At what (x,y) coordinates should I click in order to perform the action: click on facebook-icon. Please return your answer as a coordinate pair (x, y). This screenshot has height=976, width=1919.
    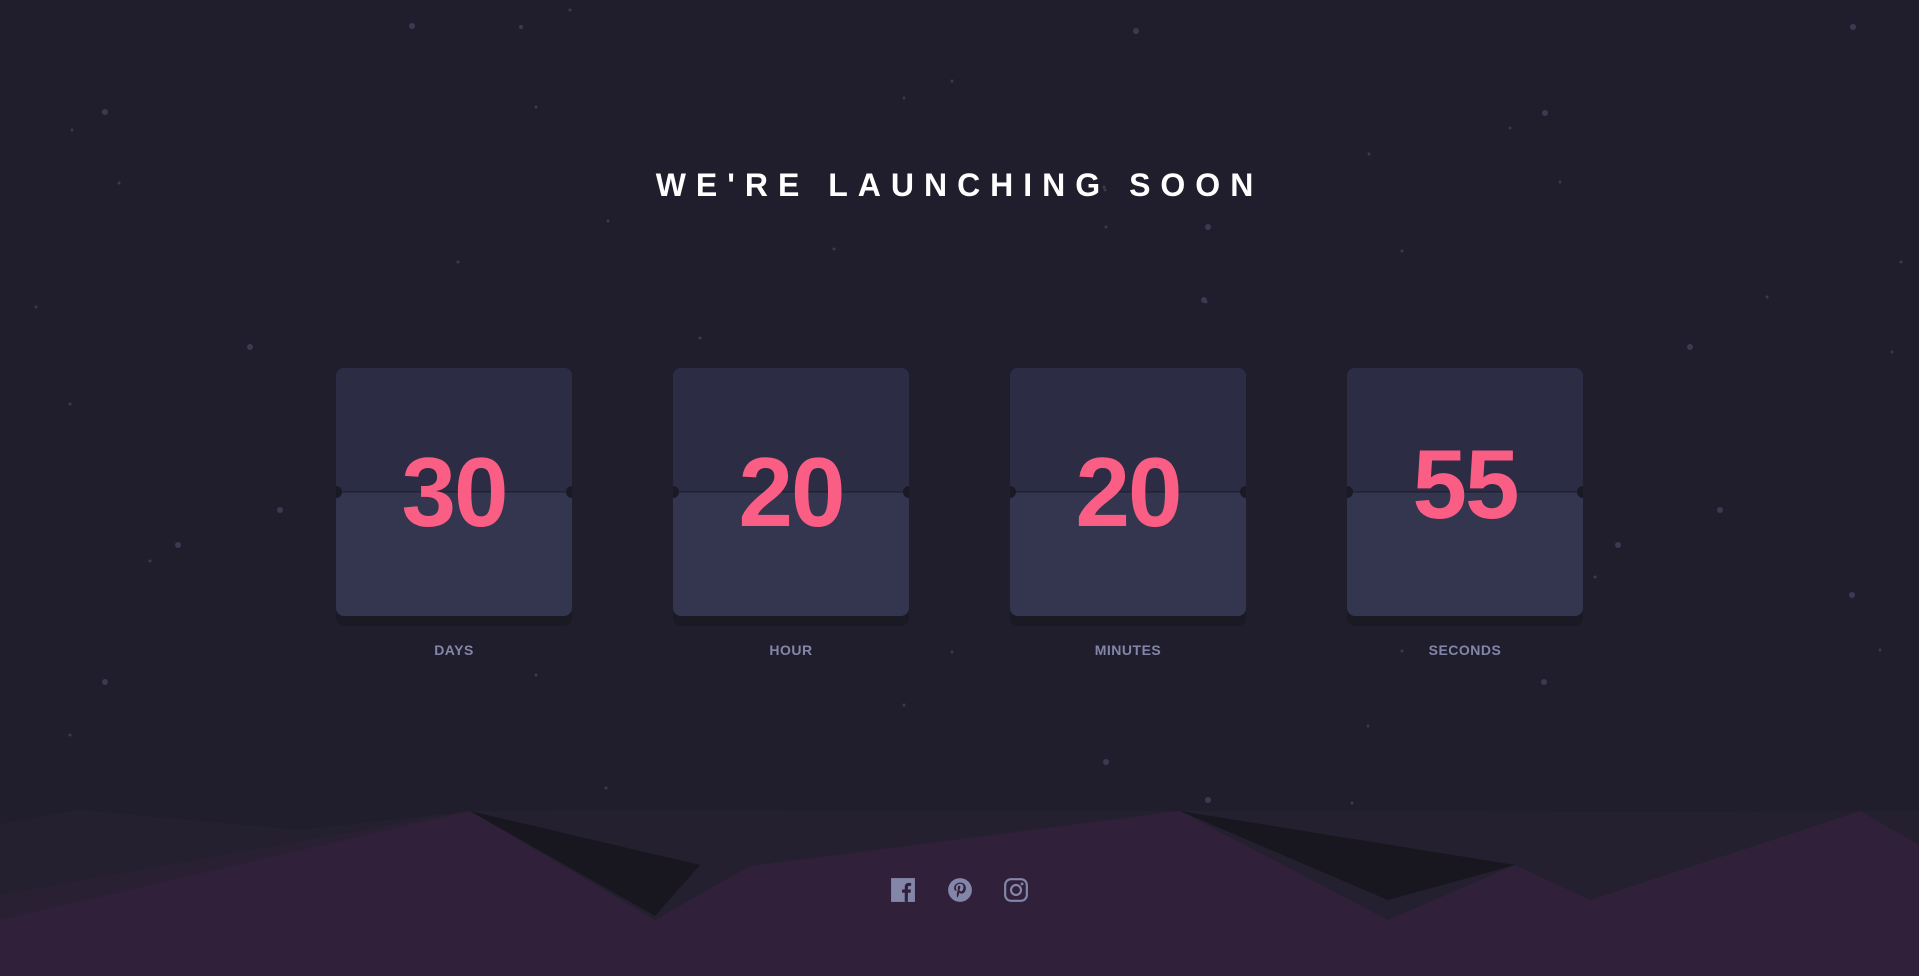
    Looking at the image, I should click on (903, 890).